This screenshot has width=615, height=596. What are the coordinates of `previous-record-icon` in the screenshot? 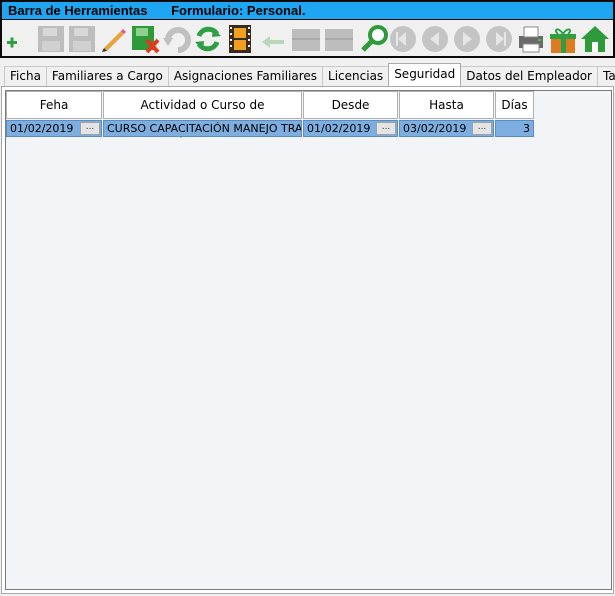 It's located at (435, 39).